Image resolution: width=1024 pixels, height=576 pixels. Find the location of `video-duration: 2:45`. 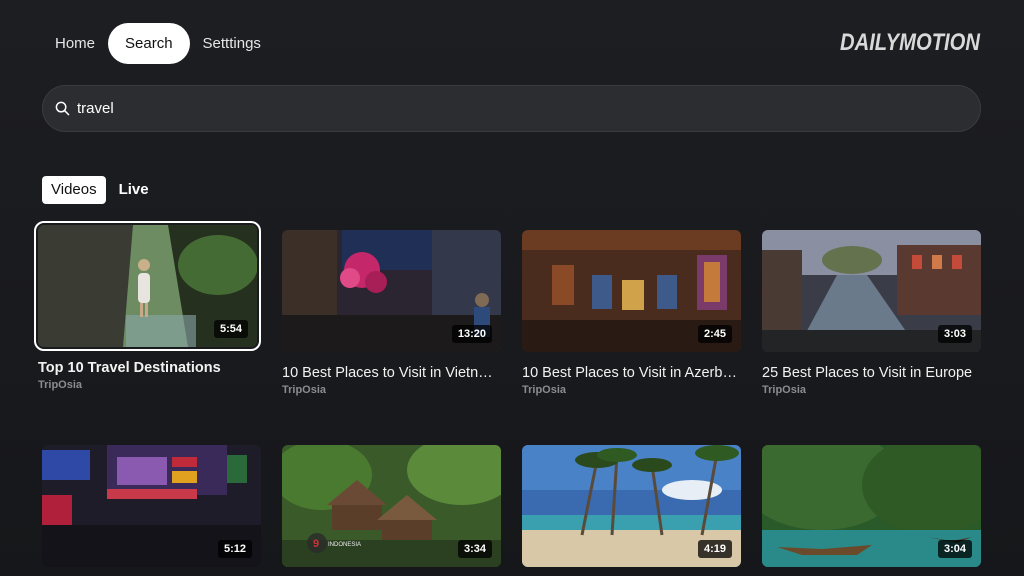

video-duration: 2:45 is located at coordinates (714, 334).